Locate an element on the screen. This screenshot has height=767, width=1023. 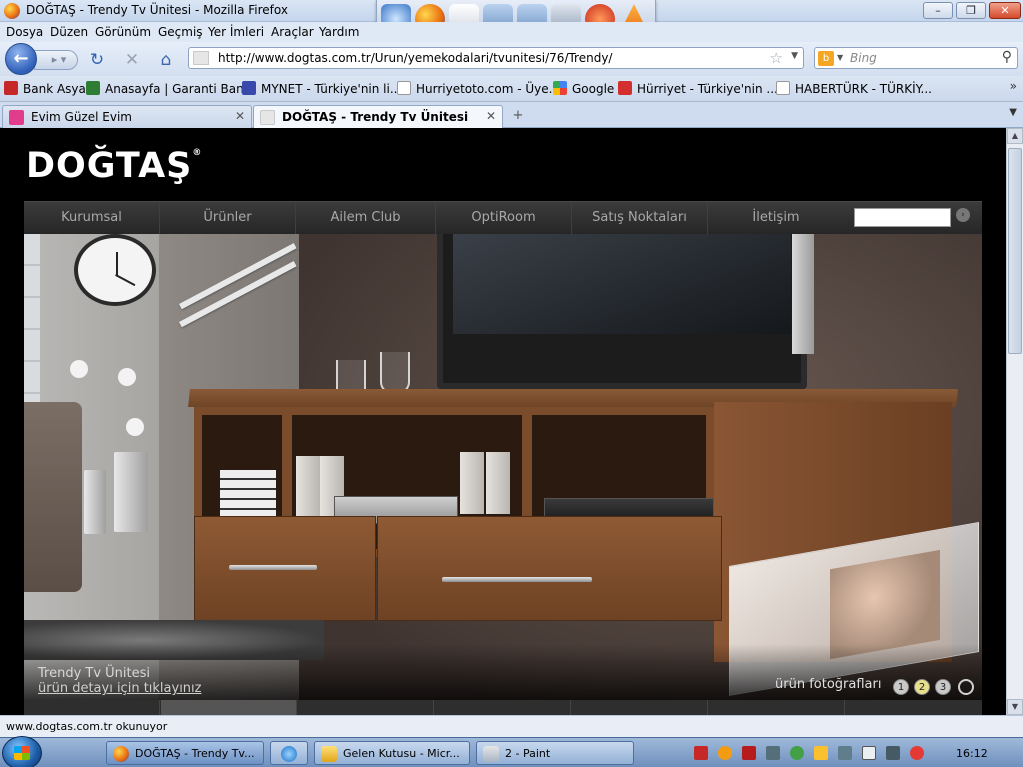
photo-page-1: 1 is located at coordinates (901, 687).